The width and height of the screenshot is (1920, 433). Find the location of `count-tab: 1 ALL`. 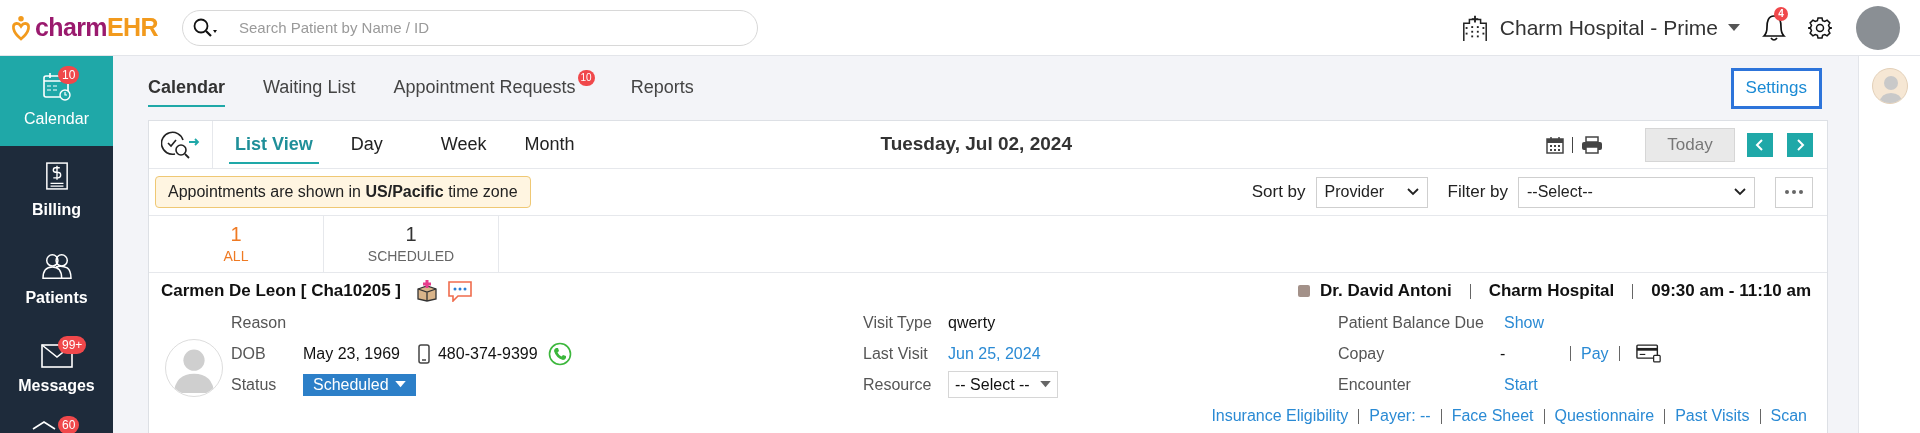

count-tab: 1 ALL is located at coordinates (236, 244).